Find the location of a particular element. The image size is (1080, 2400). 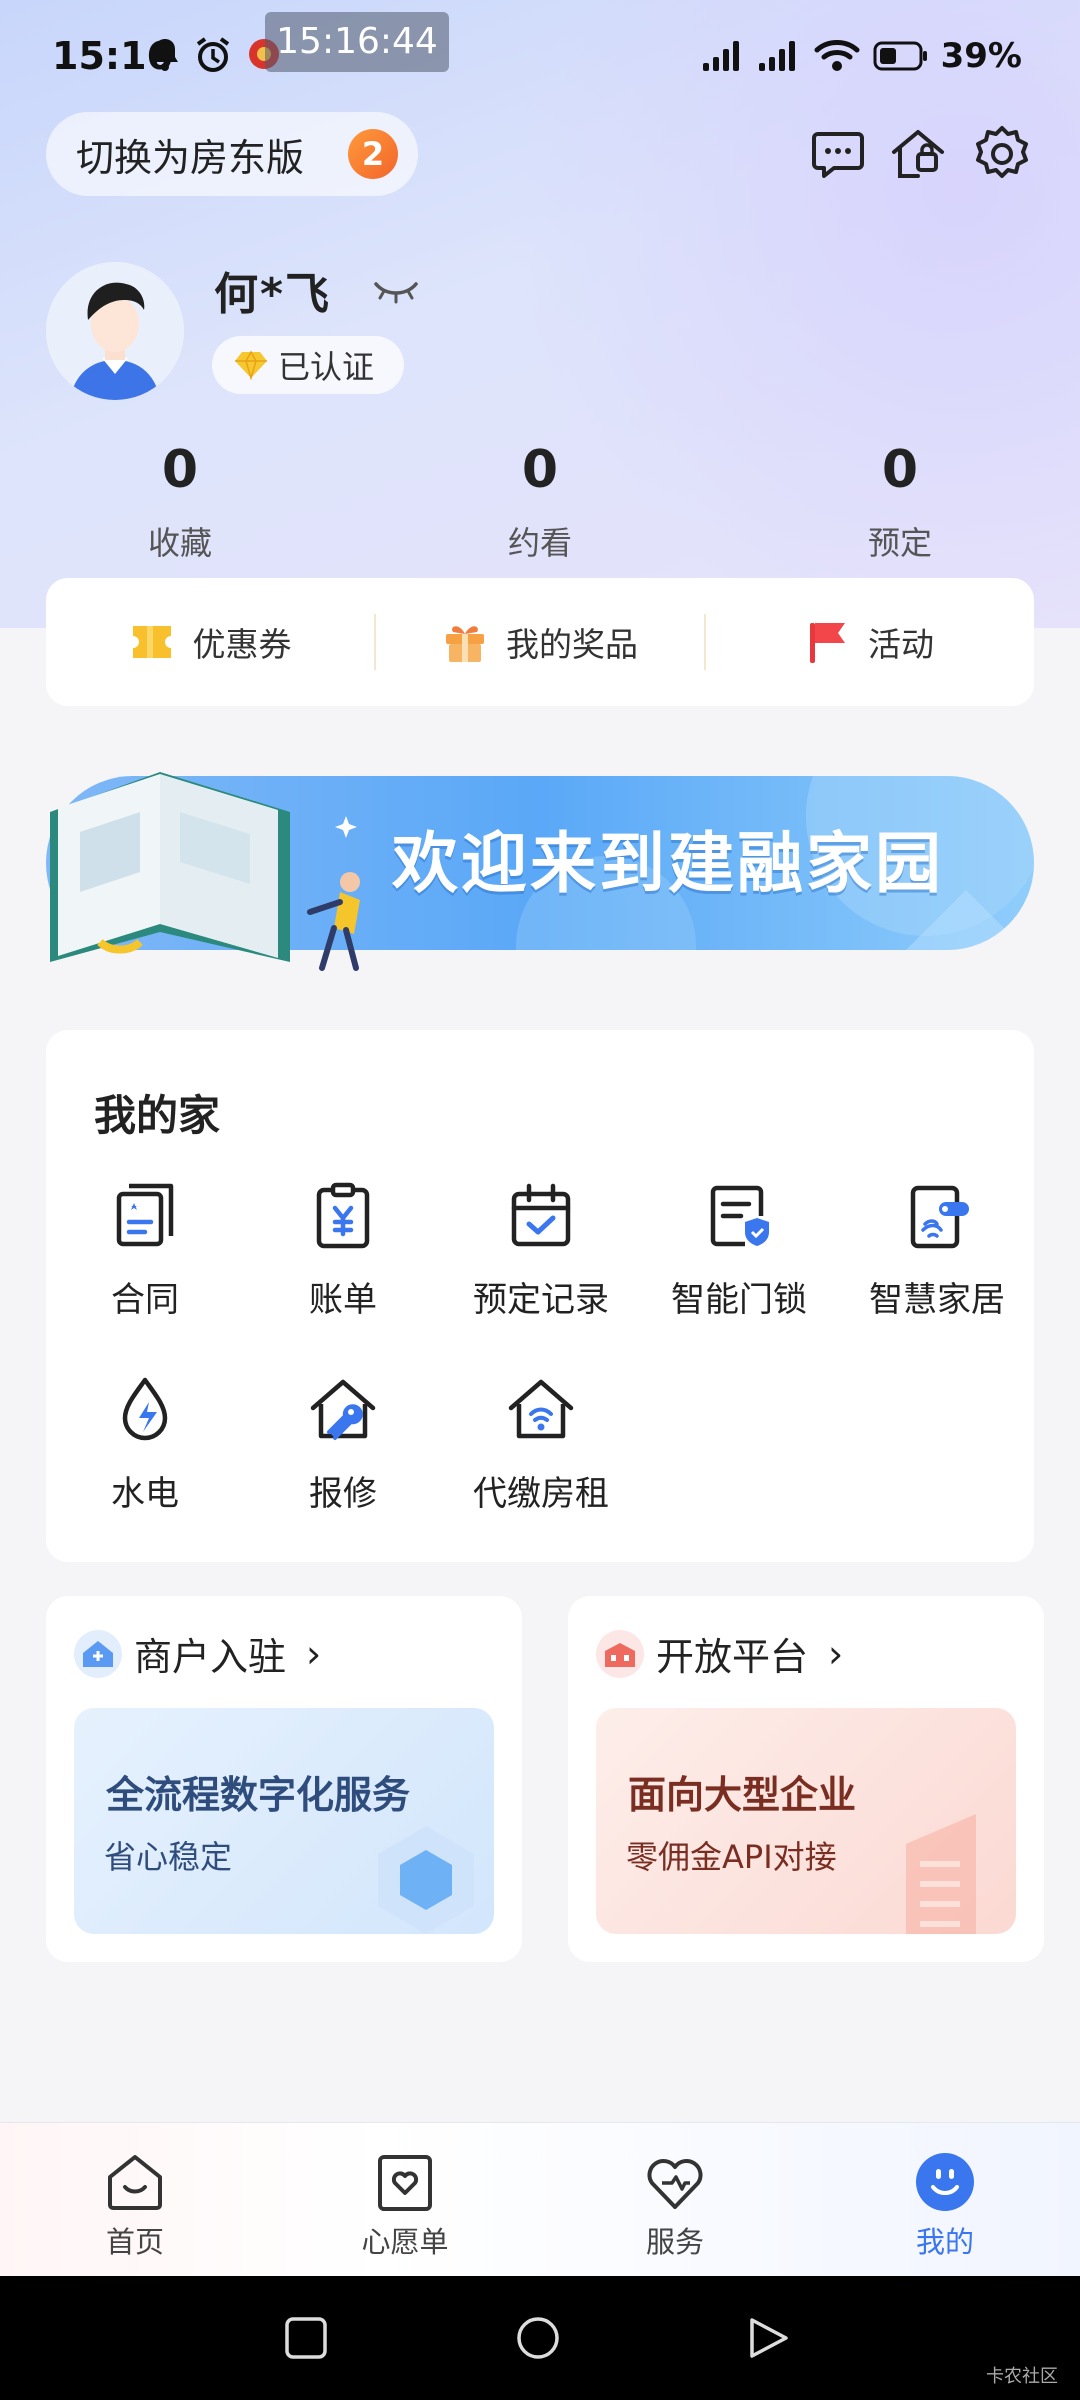

home-circle-icon is located at coordinates (538, 2338).